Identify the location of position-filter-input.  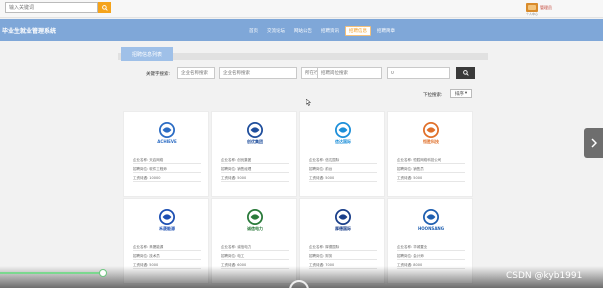
(349, 73).